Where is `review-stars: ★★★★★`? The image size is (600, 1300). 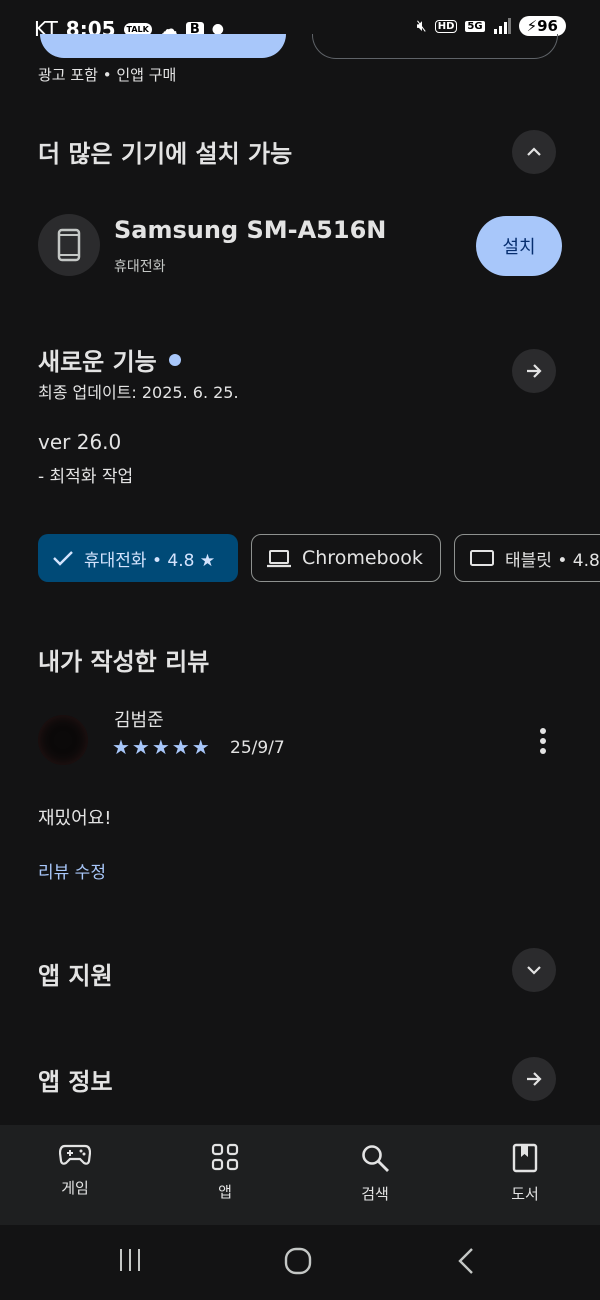
review-stars: ★★★★★ is located at coordinates (162, 747).